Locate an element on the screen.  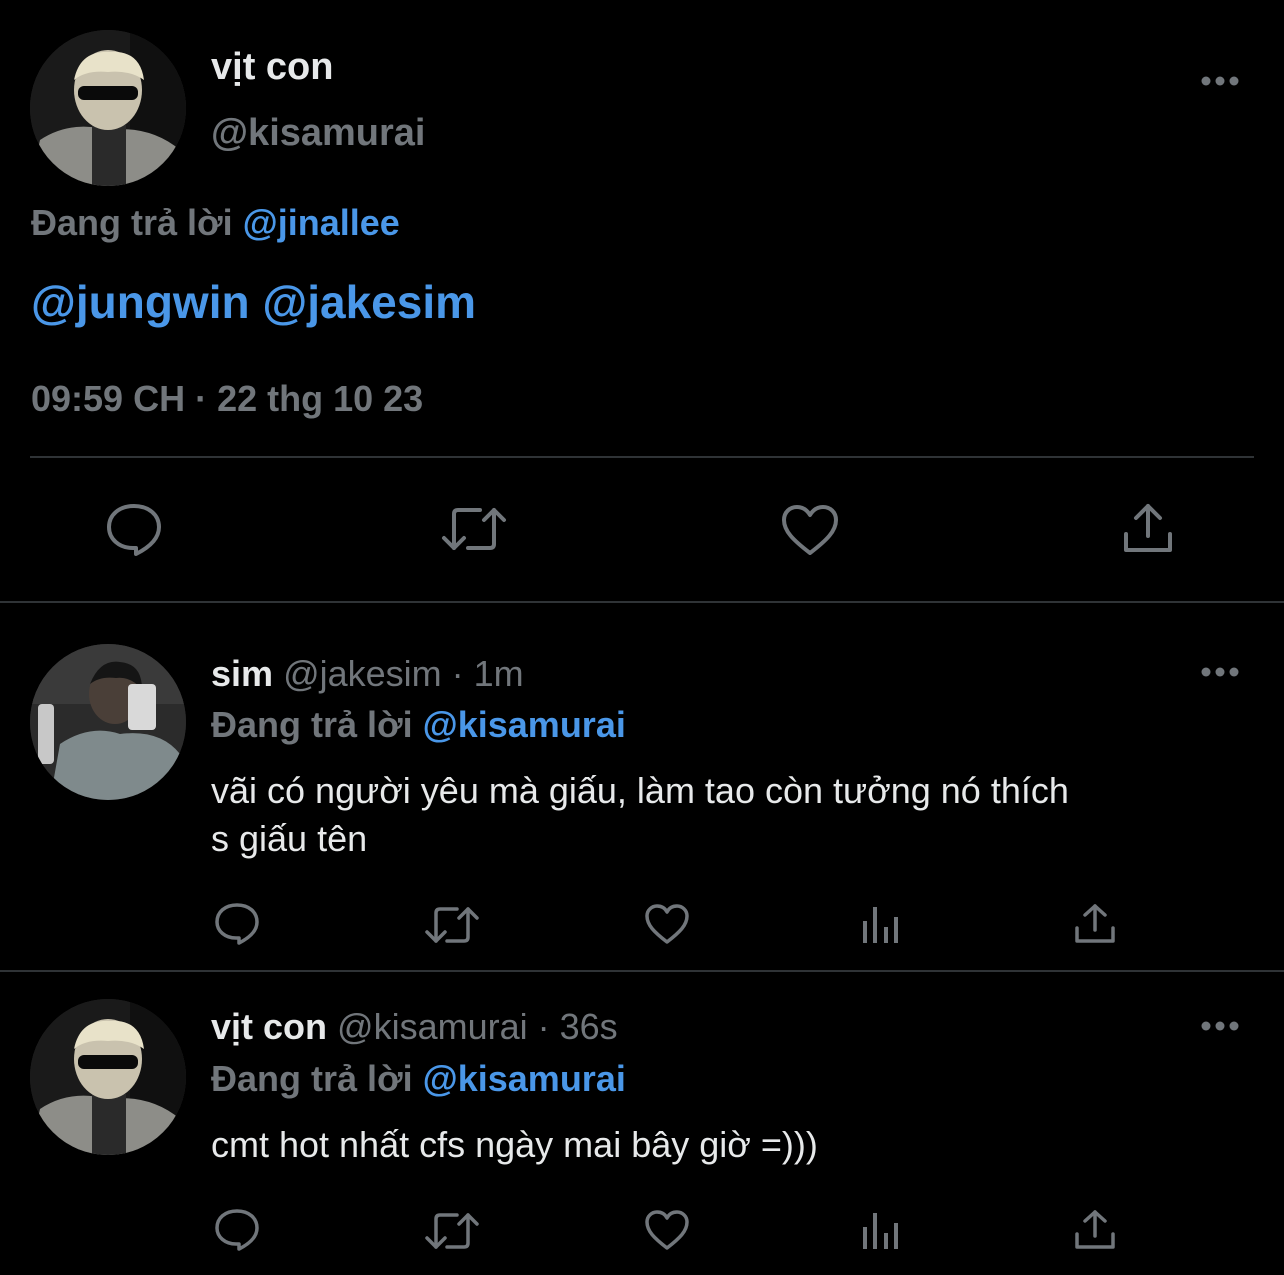
reply-time: · 36s is located at coordinates (578, 1026).